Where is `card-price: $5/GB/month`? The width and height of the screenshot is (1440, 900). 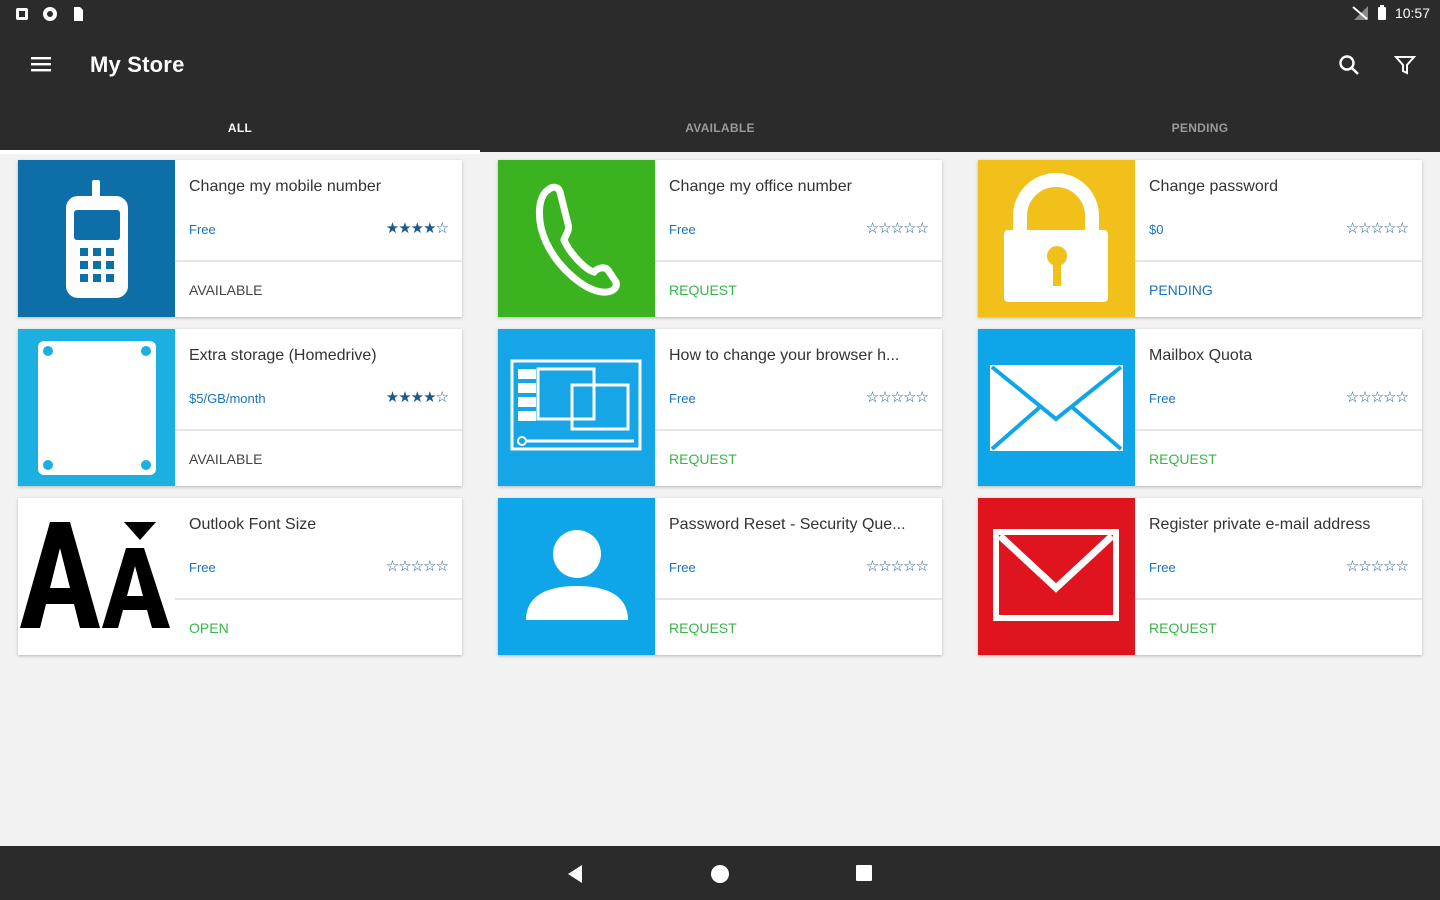 card-price: $5/GB/month is located at coordinates (227, 398).